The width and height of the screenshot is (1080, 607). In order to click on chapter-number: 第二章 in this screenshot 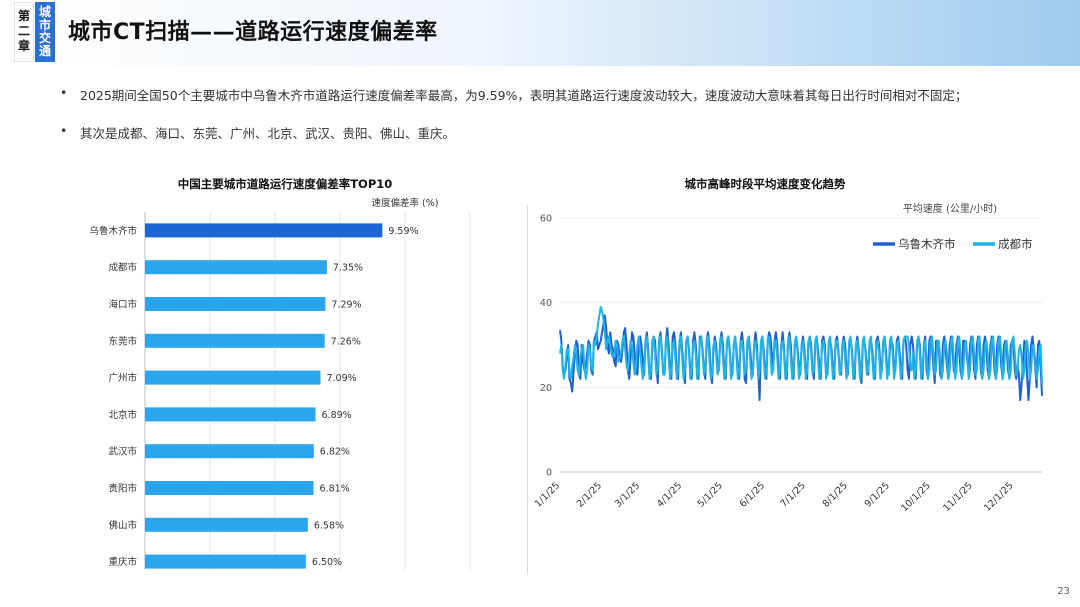, I will do `click(24, 32)`.